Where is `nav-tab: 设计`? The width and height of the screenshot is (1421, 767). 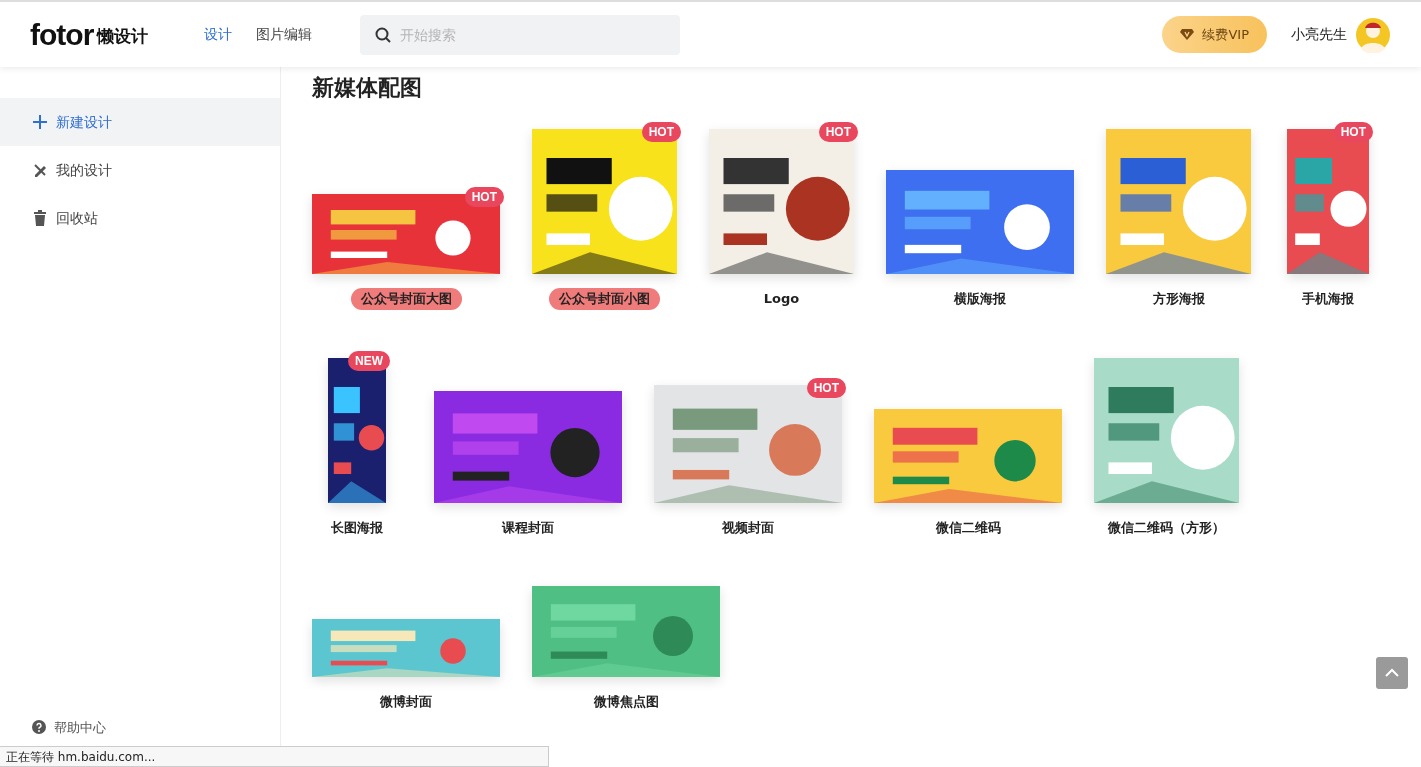 nav-tab: 设计 is located at coordinates (218, 34).